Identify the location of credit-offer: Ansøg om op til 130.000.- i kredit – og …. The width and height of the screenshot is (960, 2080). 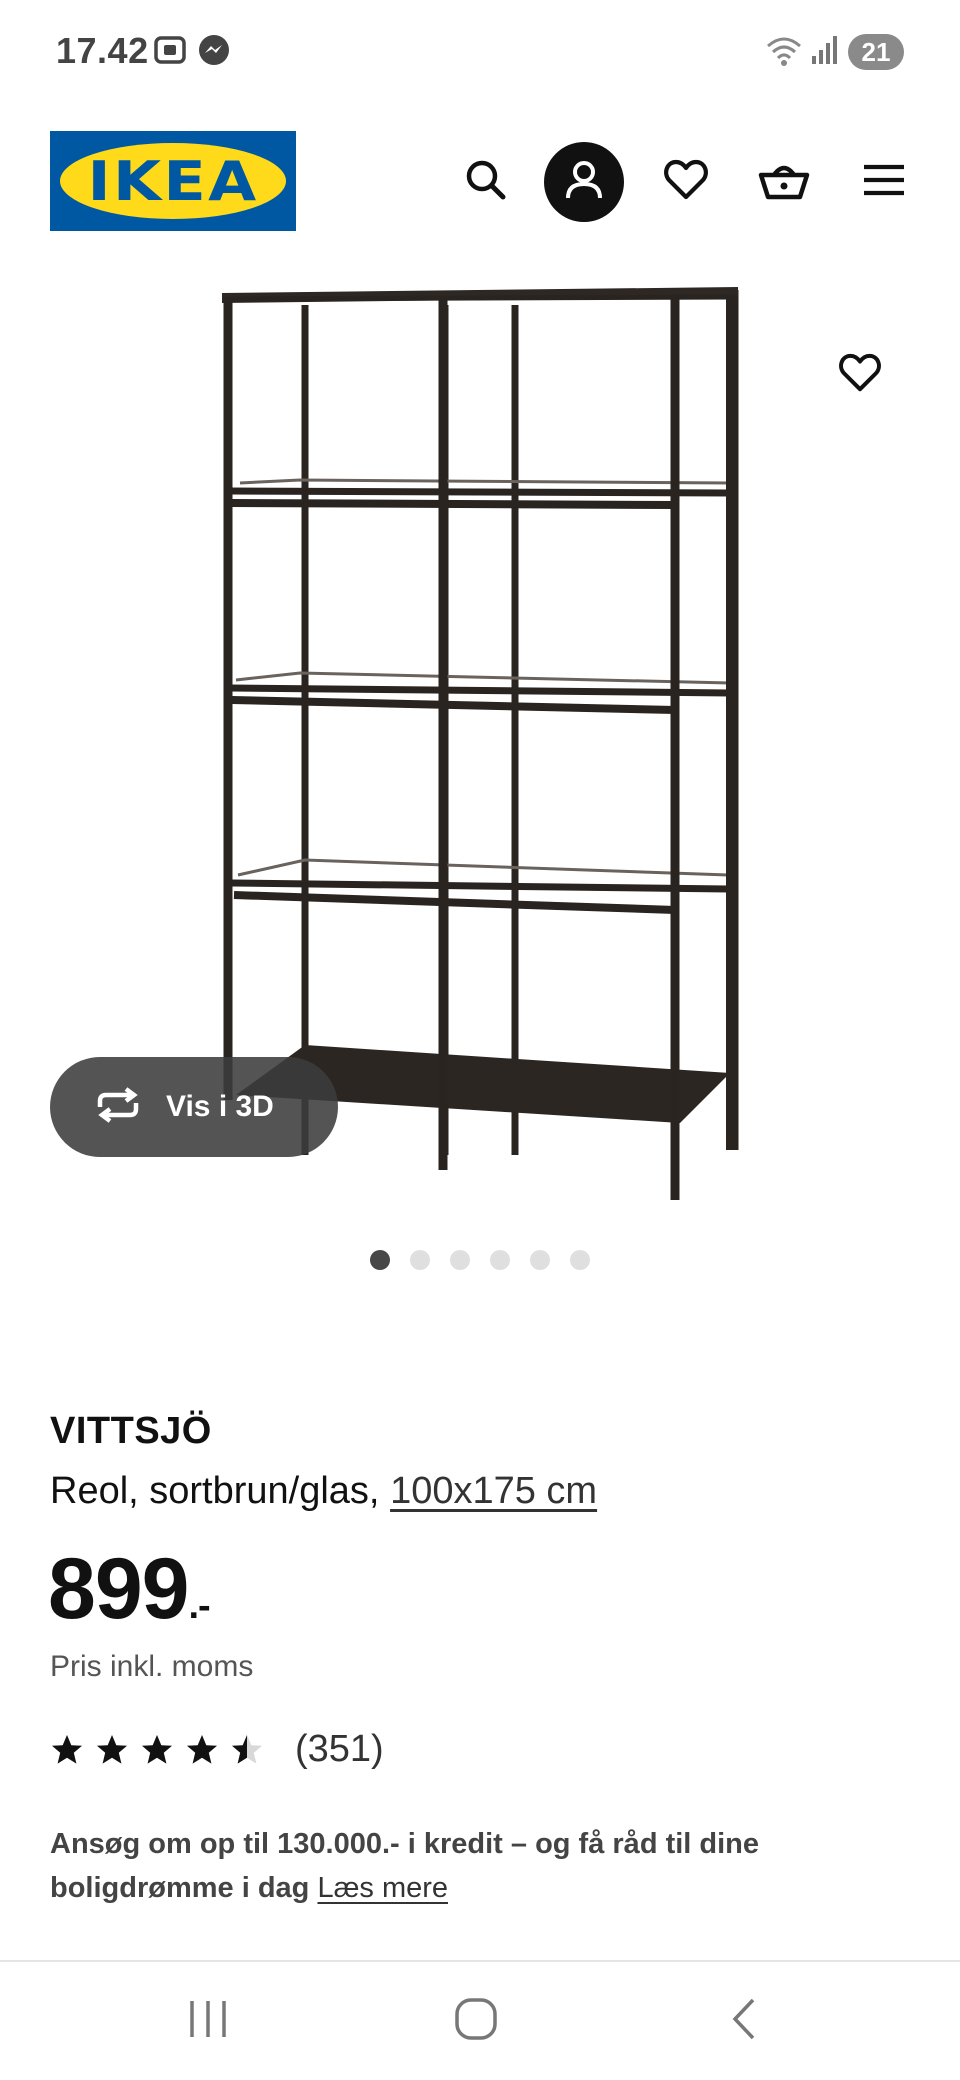
(460, 1866).